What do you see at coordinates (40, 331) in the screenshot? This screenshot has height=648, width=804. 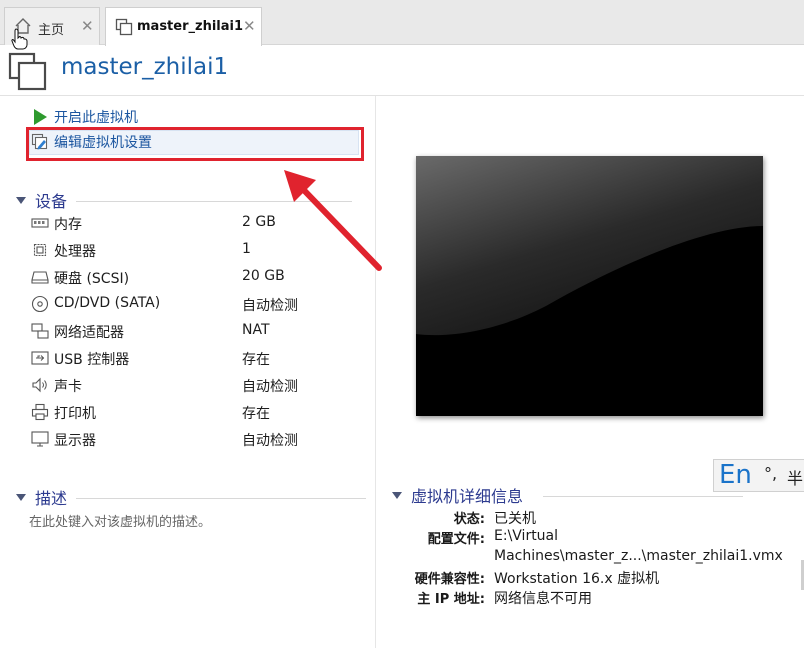 I see `network-icon` at bounding box center [40, 331].